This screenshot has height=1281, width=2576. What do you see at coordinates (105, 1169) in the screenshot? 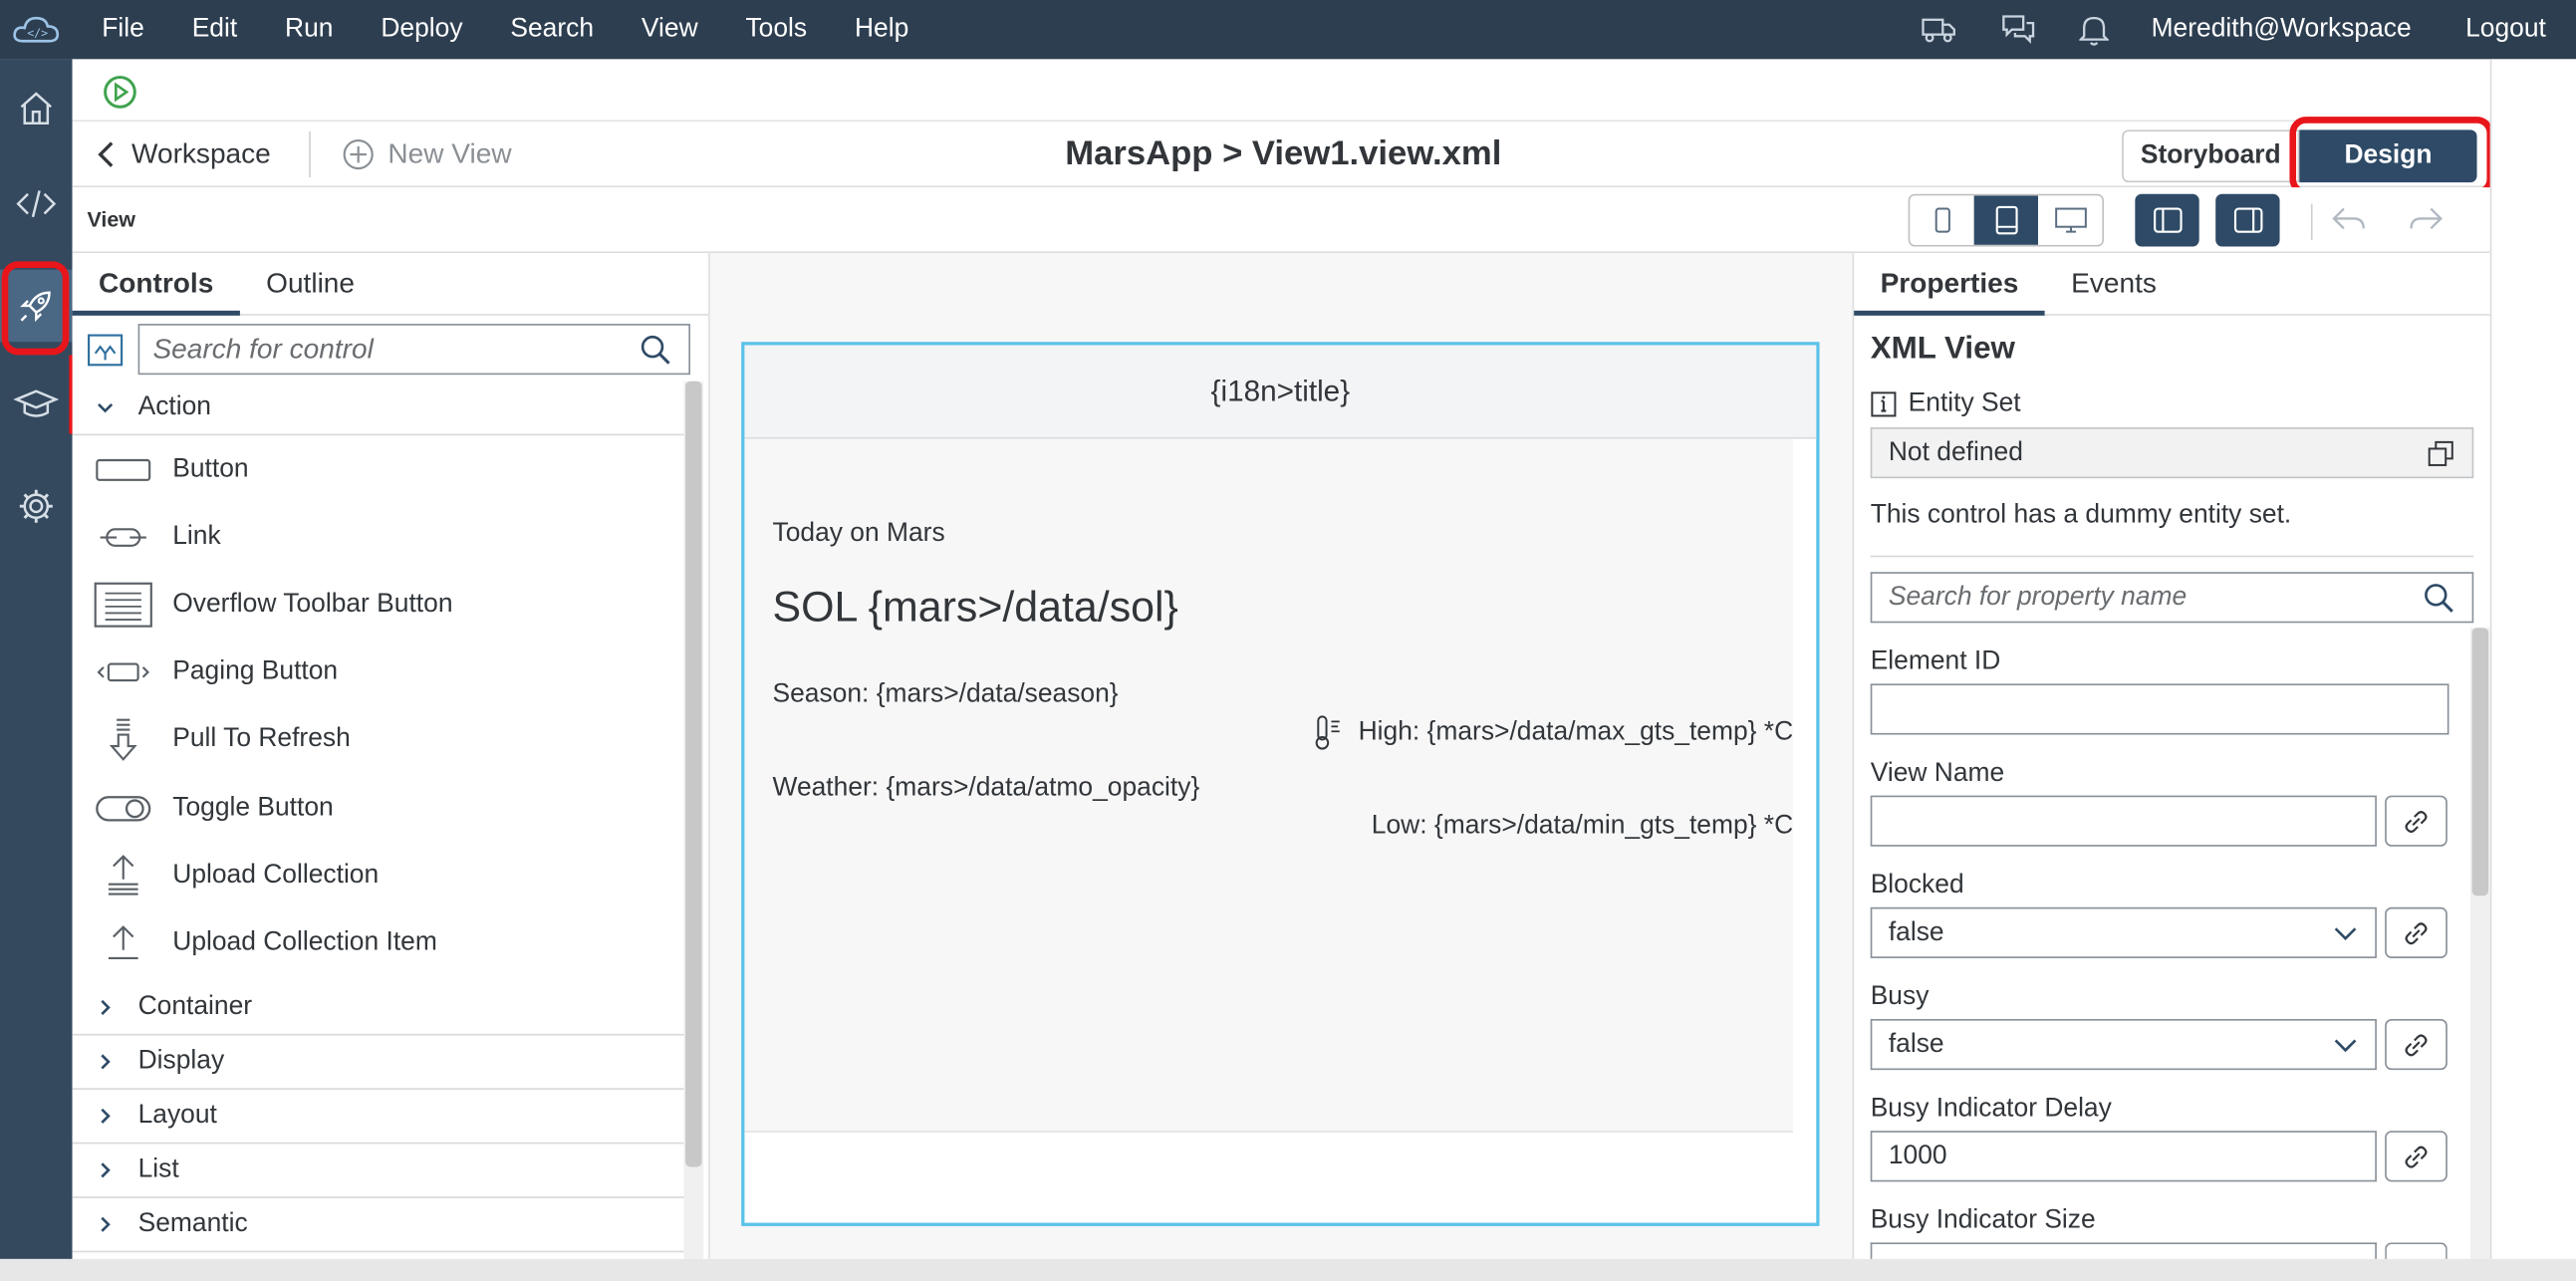
I see `chevron-right-icon` at bounding box center [105, 1169].